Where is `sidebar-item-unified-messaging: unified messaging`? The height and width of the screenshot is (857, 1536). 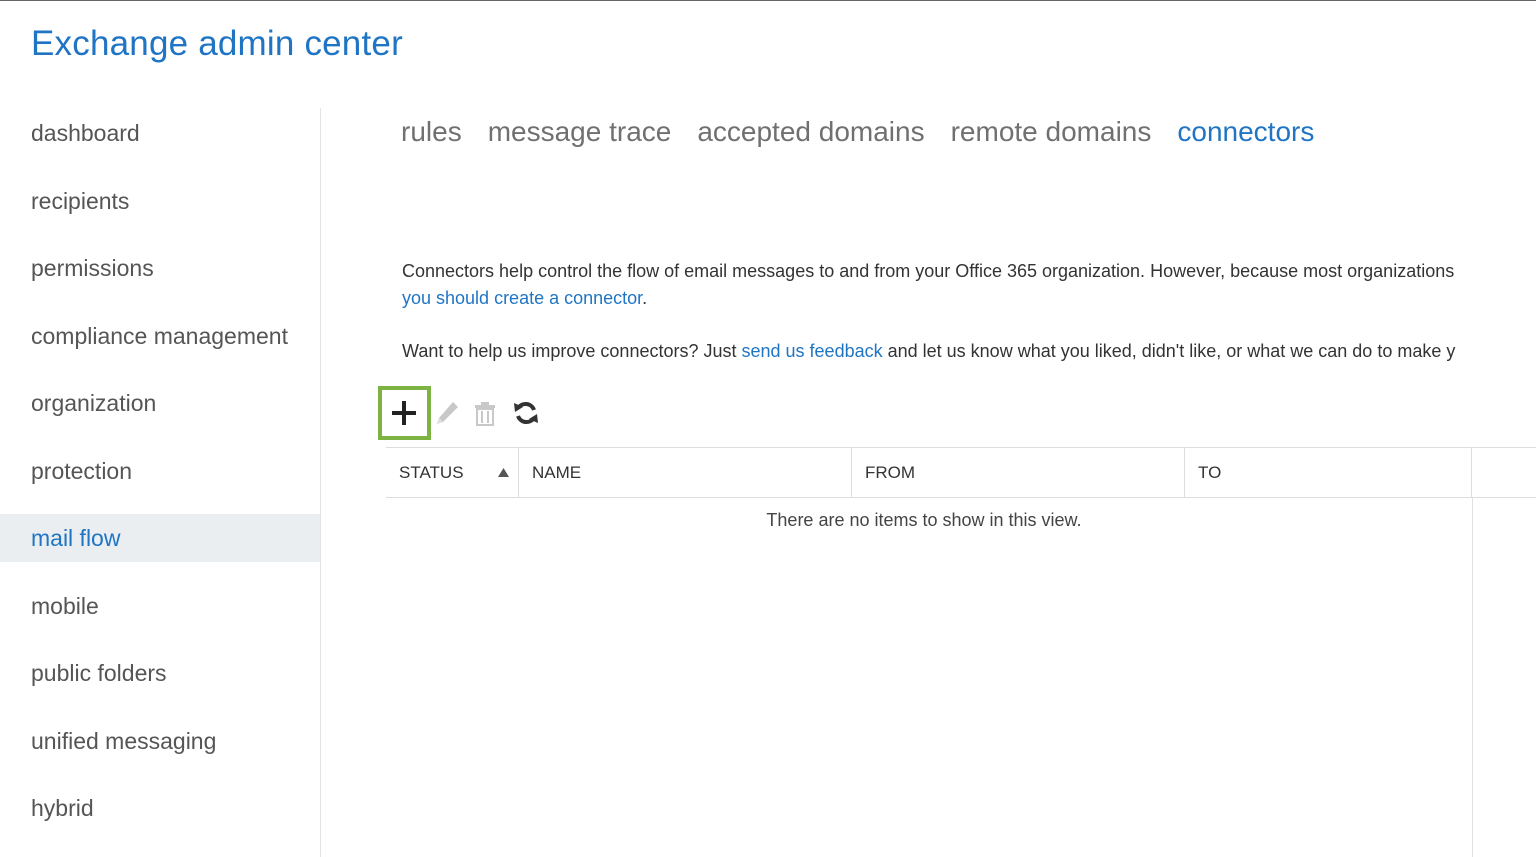
sidebar-item-unified-messaging: unified messaging is located at coordinates (160, 741).